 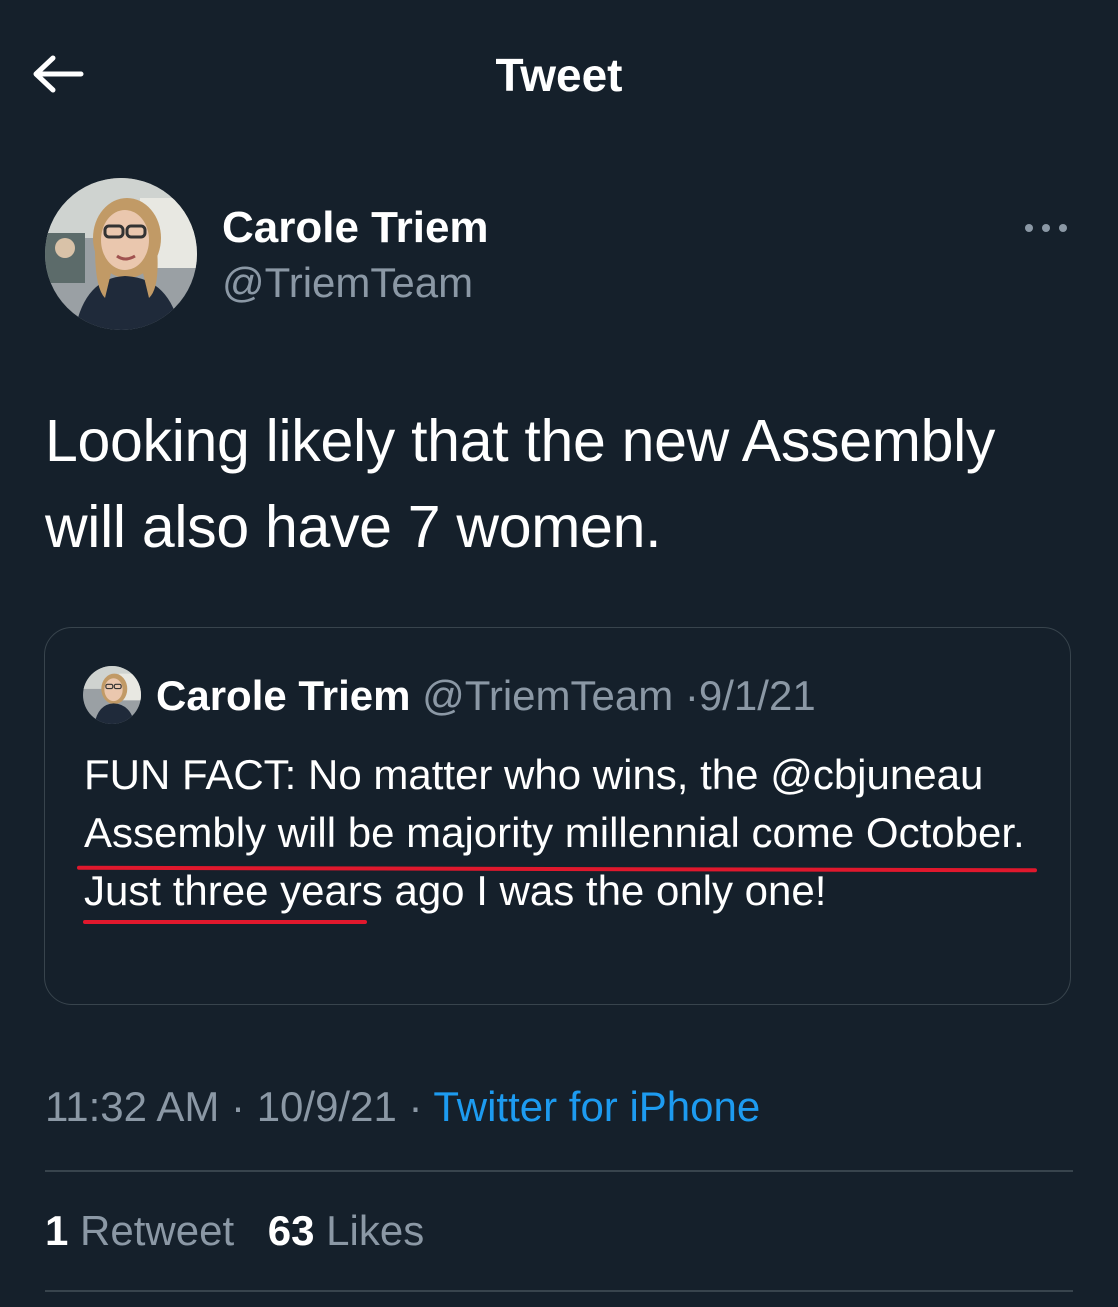 I want to click on quoted-date: 9/1/21, so click(x=757, y=695).